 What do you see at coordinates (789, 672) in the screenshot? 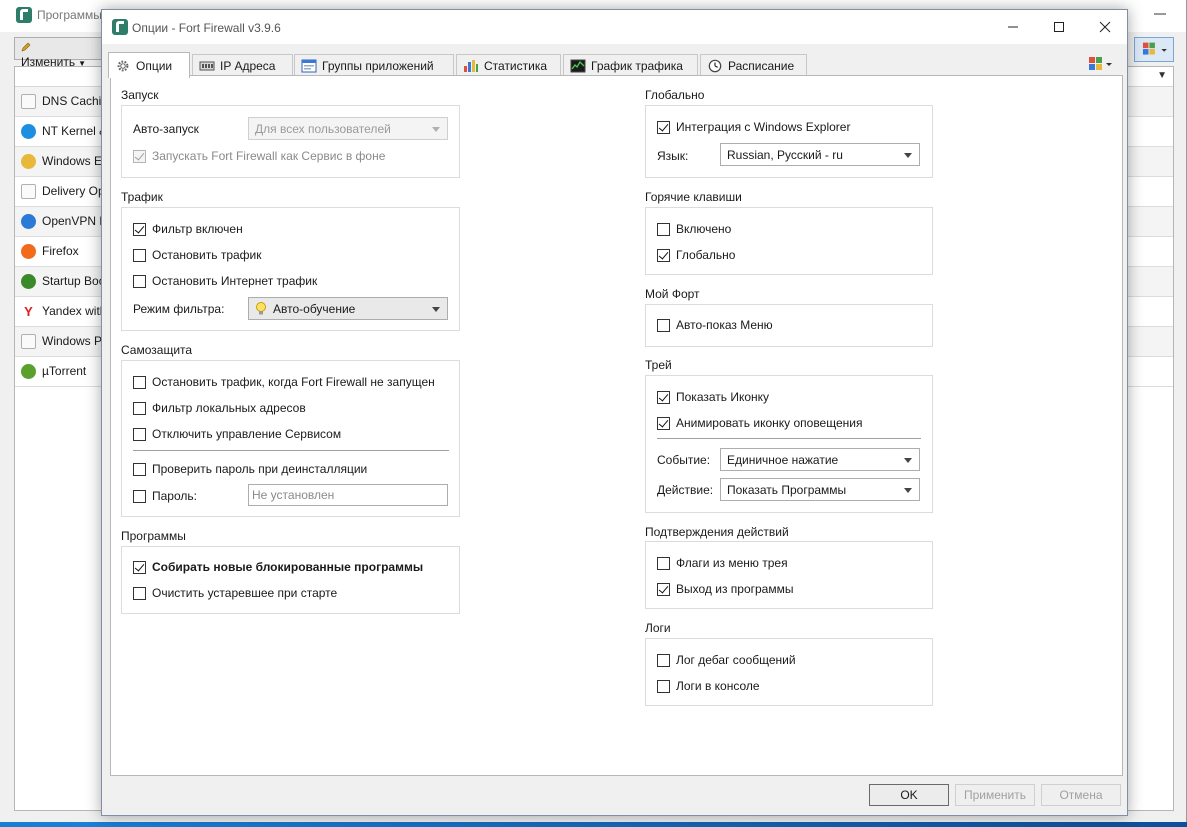
I see `group-logs: Лог дебаг сообщений Логи в консоле` at bounding box center [789, 672].